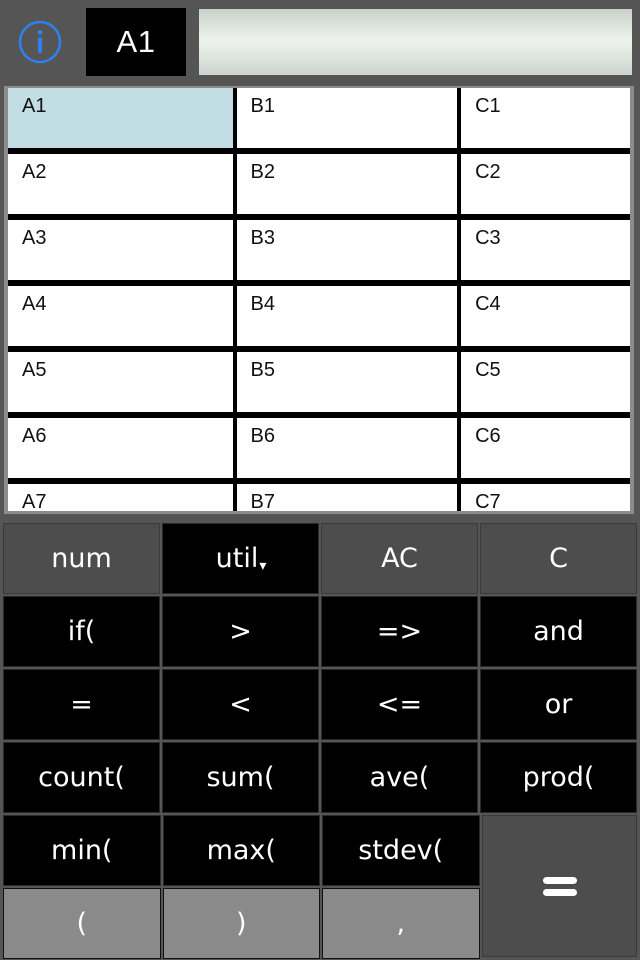  I want to click on key-label: count(, so click(81, 777).